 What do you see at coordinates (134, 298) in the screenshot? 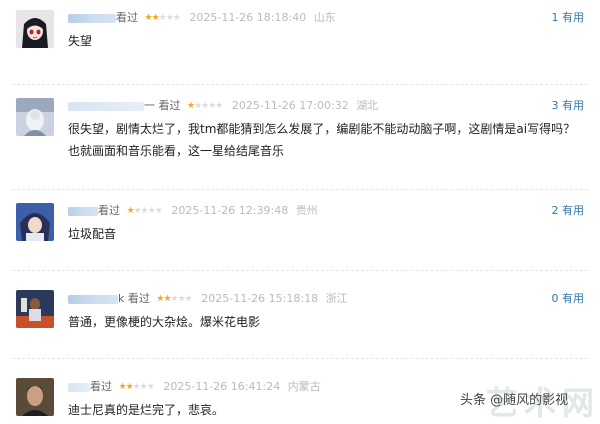
I see `watched-label: k 看过` at bounding box center [134, 298].